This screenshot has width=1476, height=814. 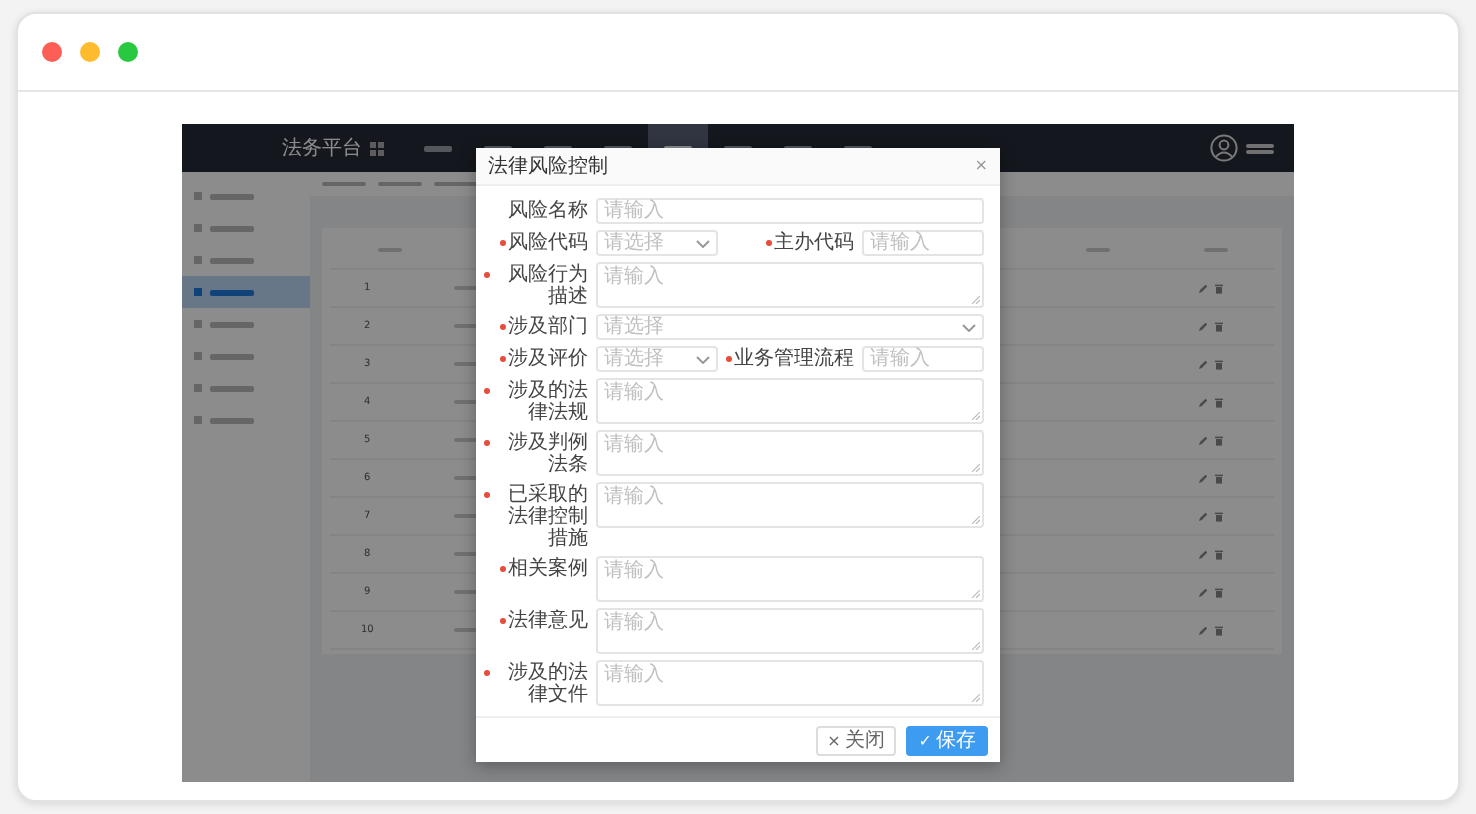 I want to click on user-avatar-icon, so click(x=1224, y=148).